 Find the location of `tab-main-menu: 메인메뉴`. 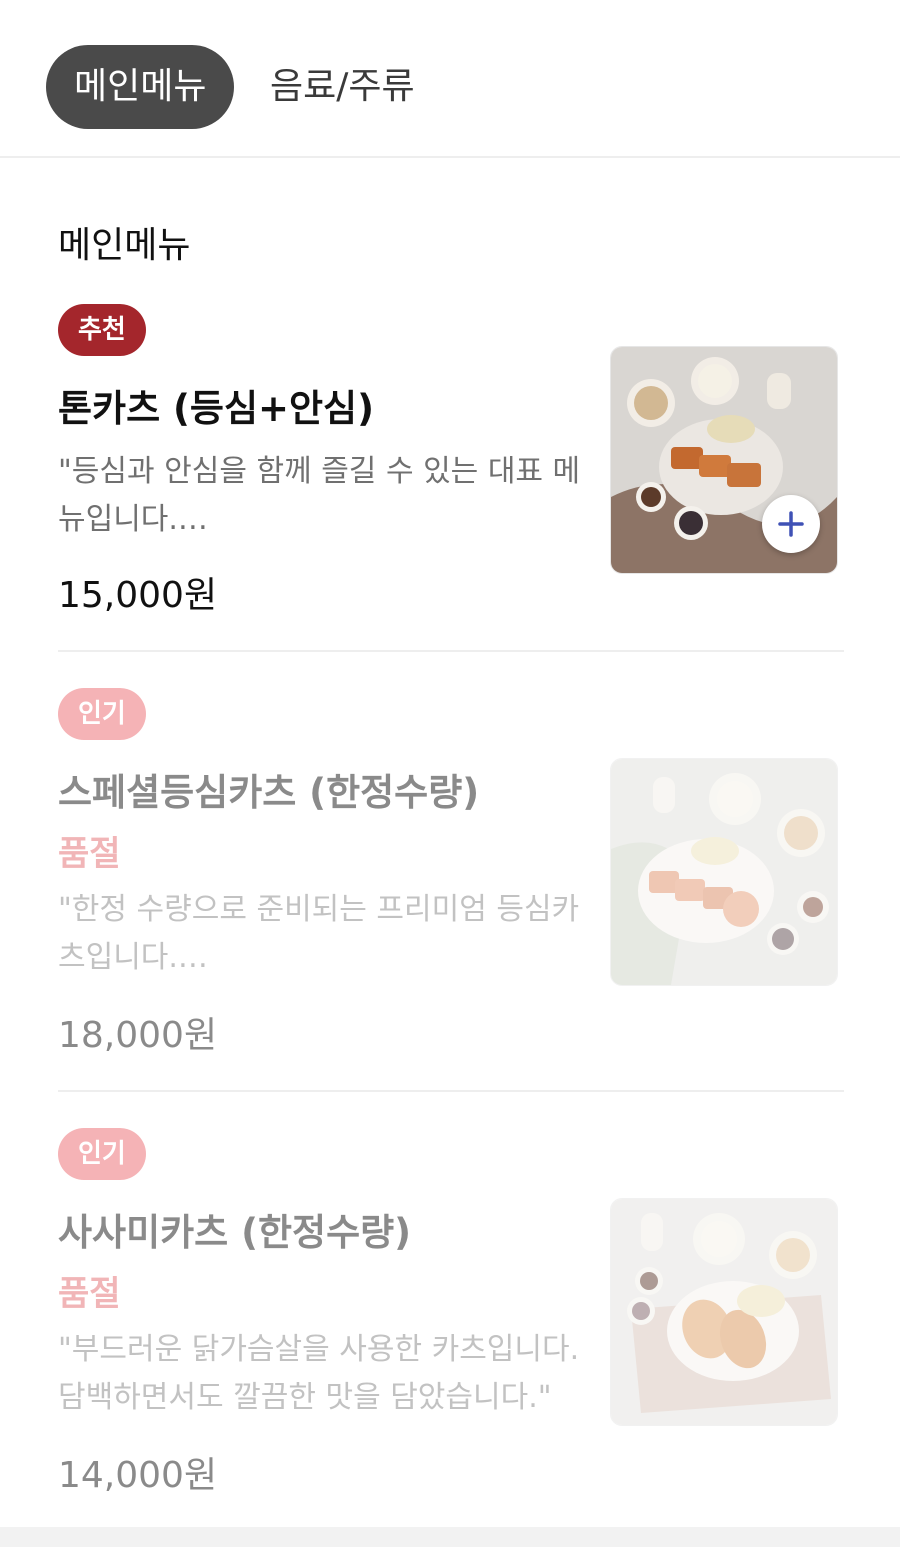

tab-main-menu: 메인메뉴 is located at coordinates (140, 87).